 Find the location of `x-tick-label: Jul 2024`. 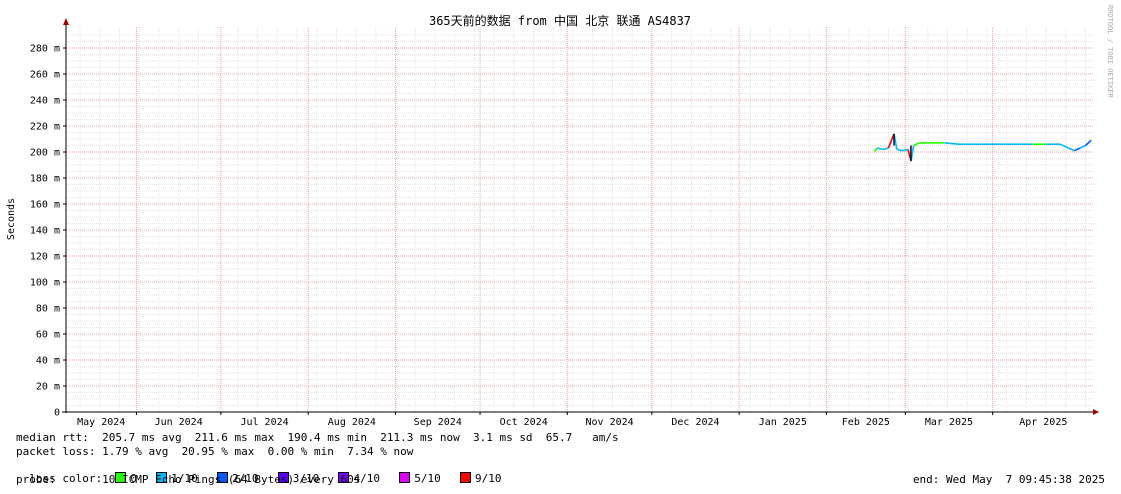

x-tick-label: Jul 2024 is located at coordinates (264, 422).